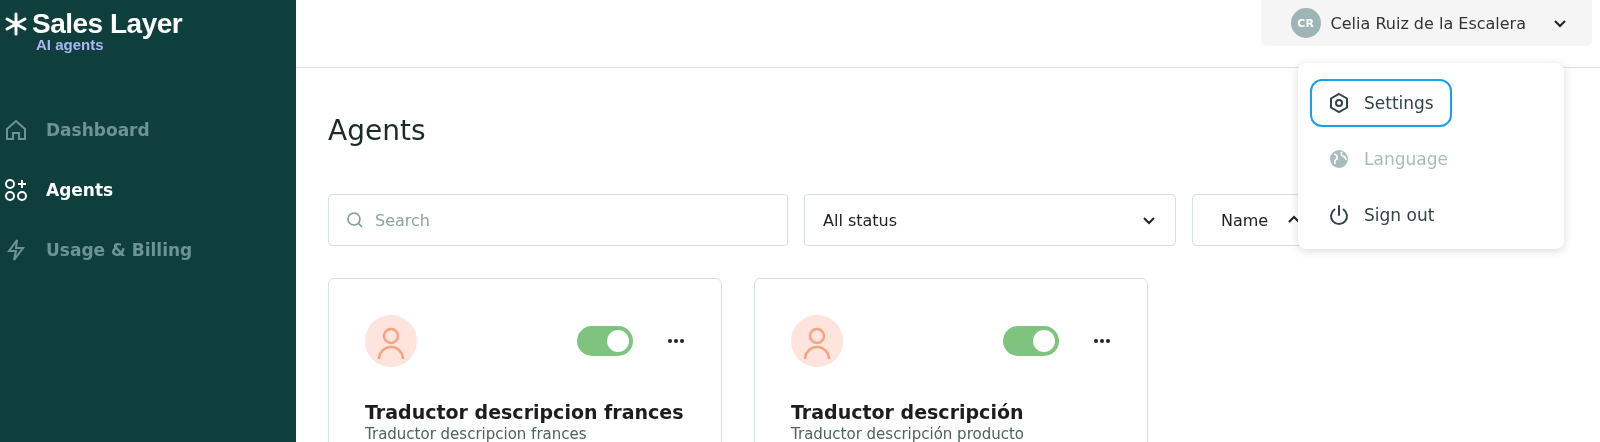 The width and height of the screenshot is (1600, 442). What do you see at coordinates (16, 250) in the screenshot?
I see `lightning-icon` at bounding box center [16, 250].